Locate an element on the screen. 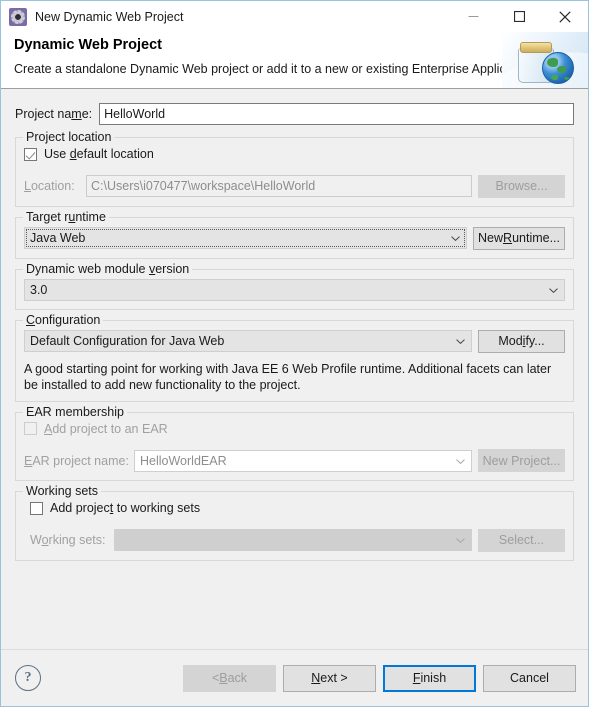  target-runtime-combo: Java Web is located at coordinates (245, 238).